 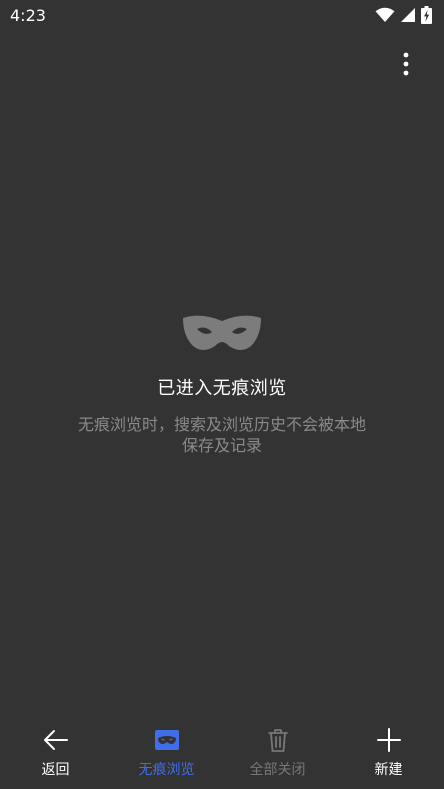 I want to click on incognito-tab-button: 无痕浏览, so click(x=166, y=754).